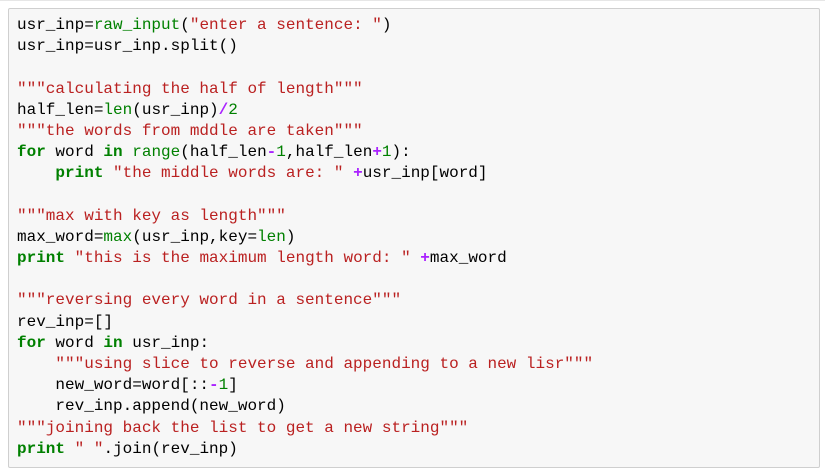 Image resolution: width=825 pixels, height=476 pixels. I want to click on code-line: print " ".join(rev_inp), so click(414, 449).